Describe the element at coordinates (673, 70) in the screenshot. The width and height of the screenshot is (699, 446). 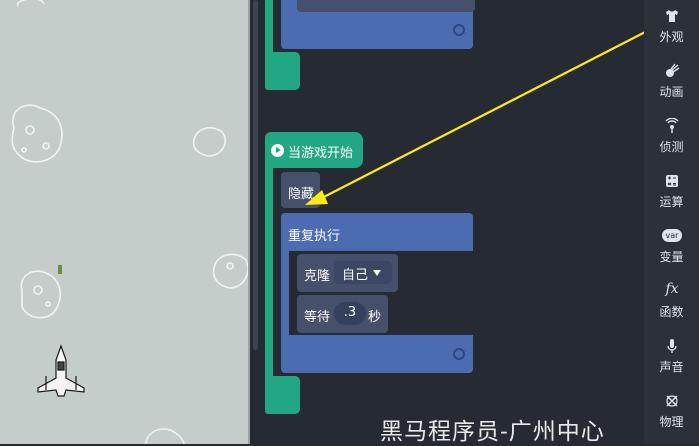
I see `comet-icon` at that location.